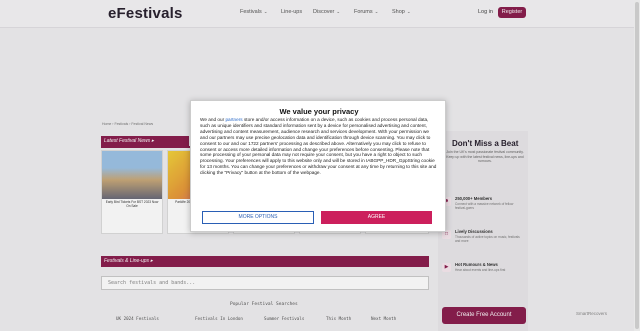  What do you see at coordinates (258, 217) in the screenshot?
I see `more-options-button: MORE OPTIONS` at bounding box center [258, 217].